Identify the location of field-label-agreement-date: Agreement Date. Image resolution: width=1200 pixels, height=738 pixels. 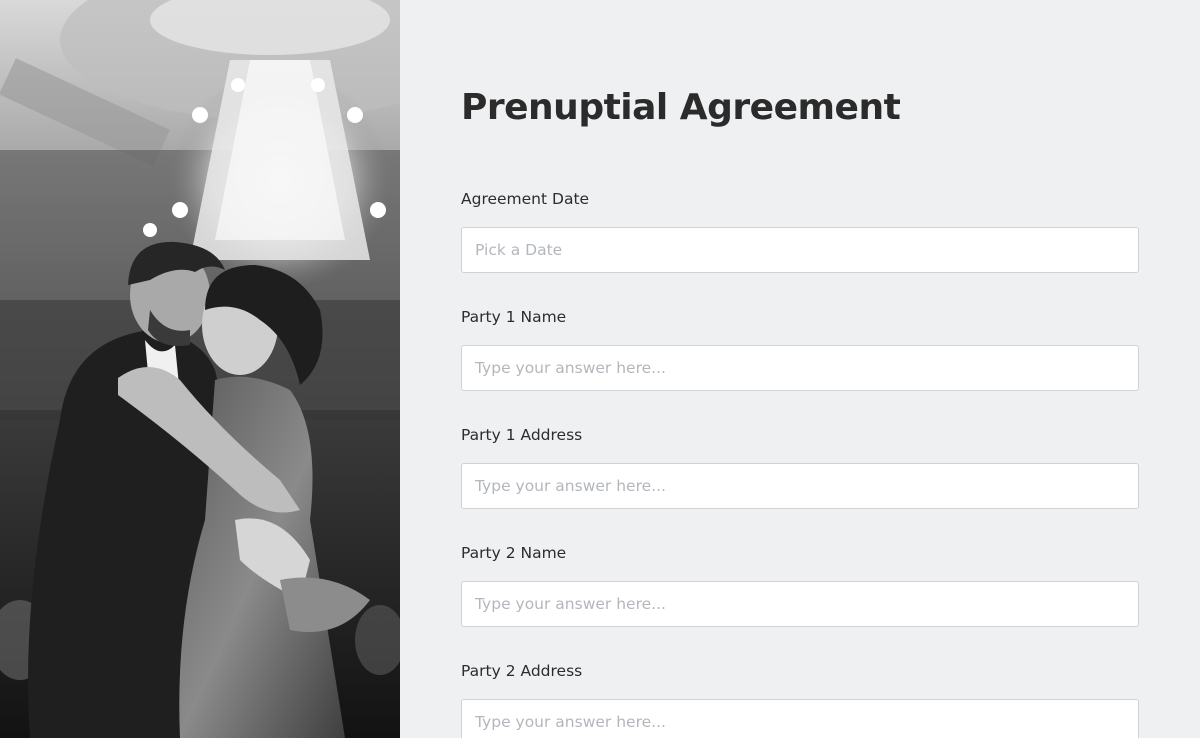
(525, 199).